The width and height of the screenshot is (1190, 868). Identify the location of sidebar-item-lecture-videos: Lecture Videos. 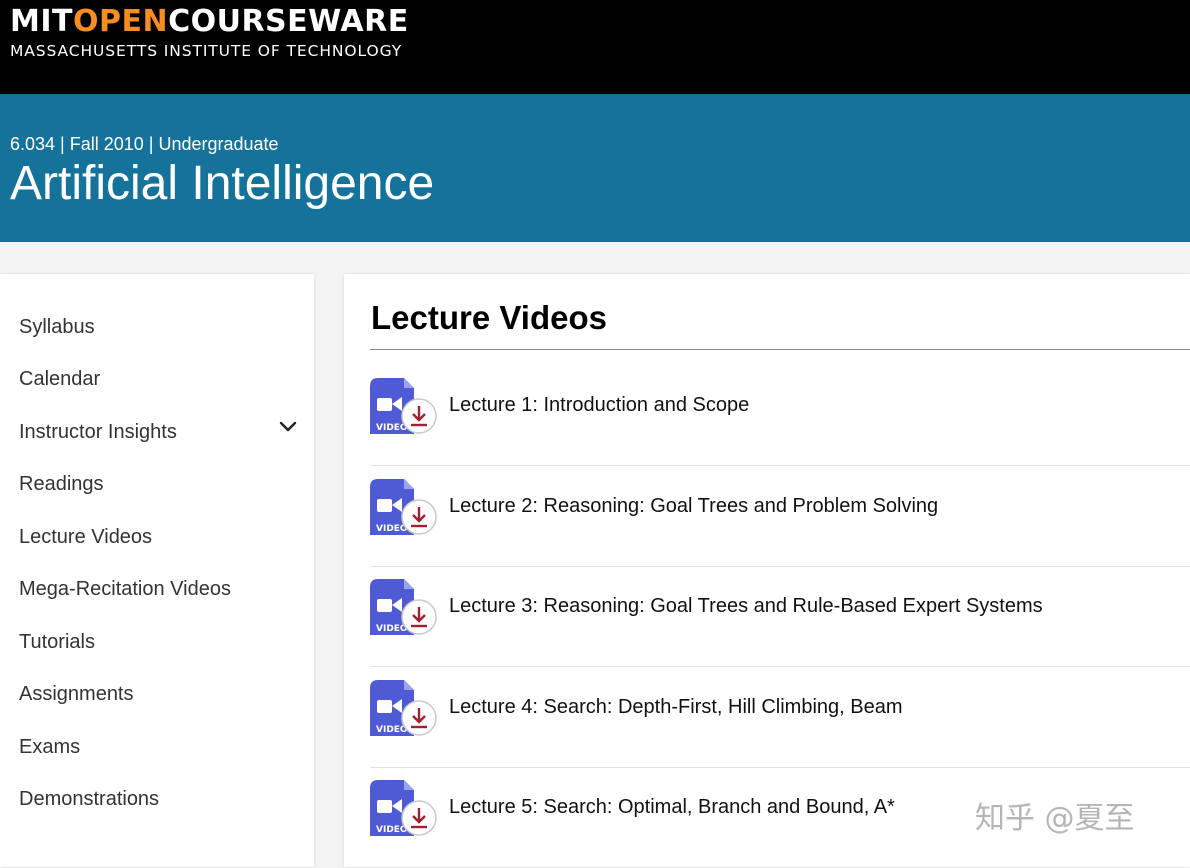
(164, 537).